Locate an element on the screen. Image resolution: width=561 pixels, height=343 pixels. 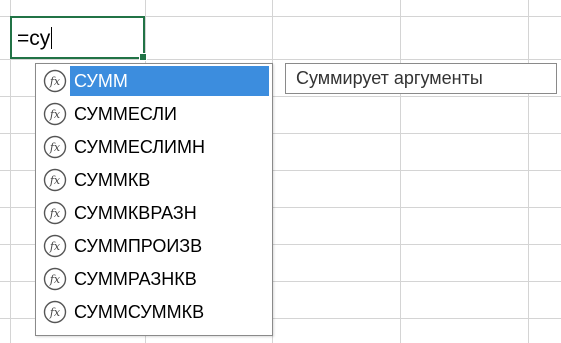
autocomplete-item: fx СУММКВ is located at coordinates (154, 180).